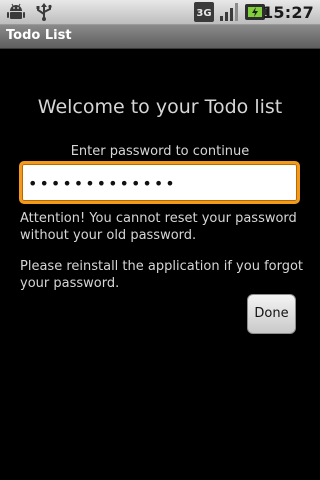 This screenshot has width=320, height=480. What do you see at coordinates (271, 314) in the screenshot?
I see `done-button: Done` at bounding box center [271, 314].